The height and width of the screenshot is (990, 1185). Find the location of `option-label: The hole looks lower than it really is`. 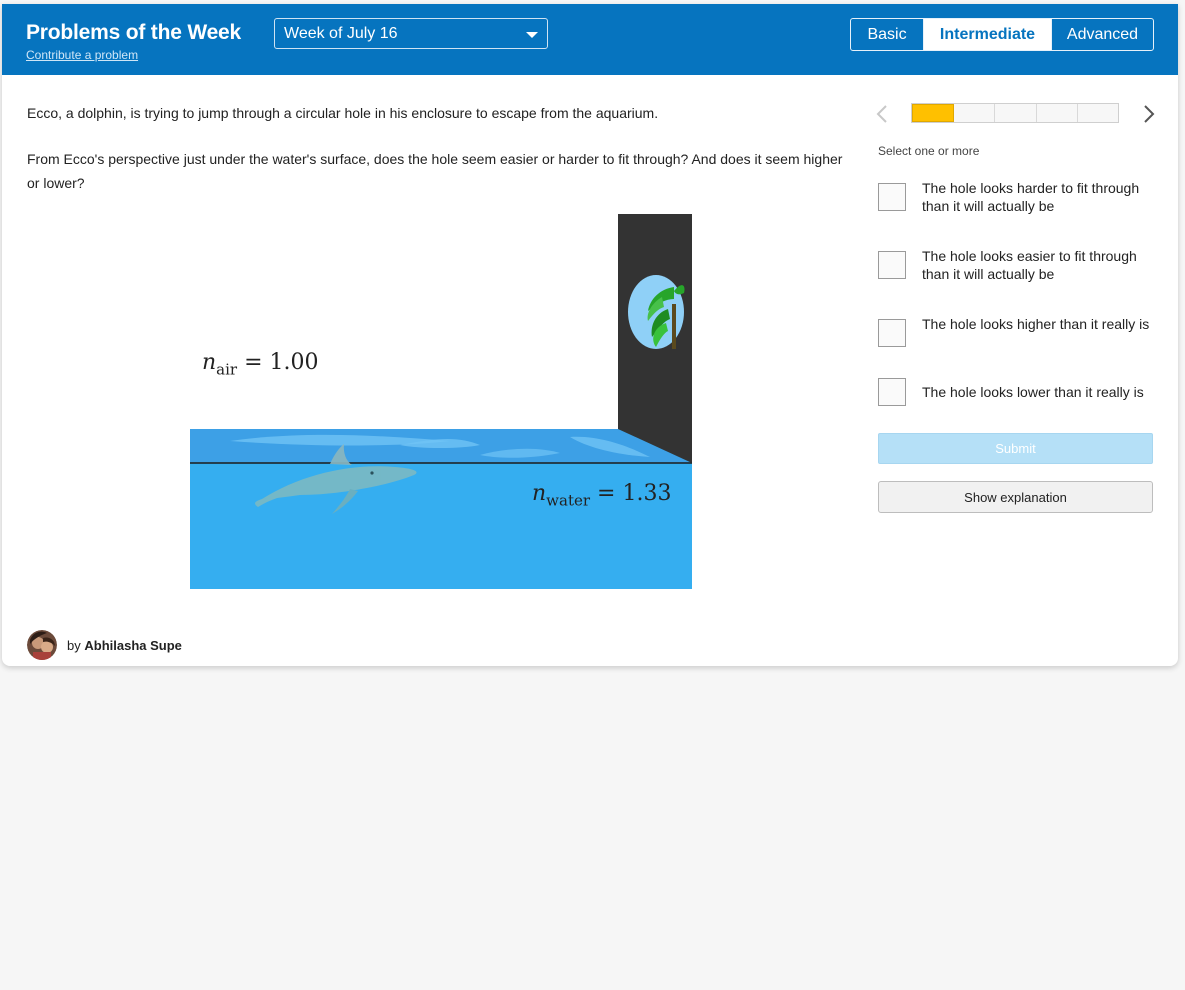

option-label: The hole looks lower than it really is is located at coordinates (1033, 392).